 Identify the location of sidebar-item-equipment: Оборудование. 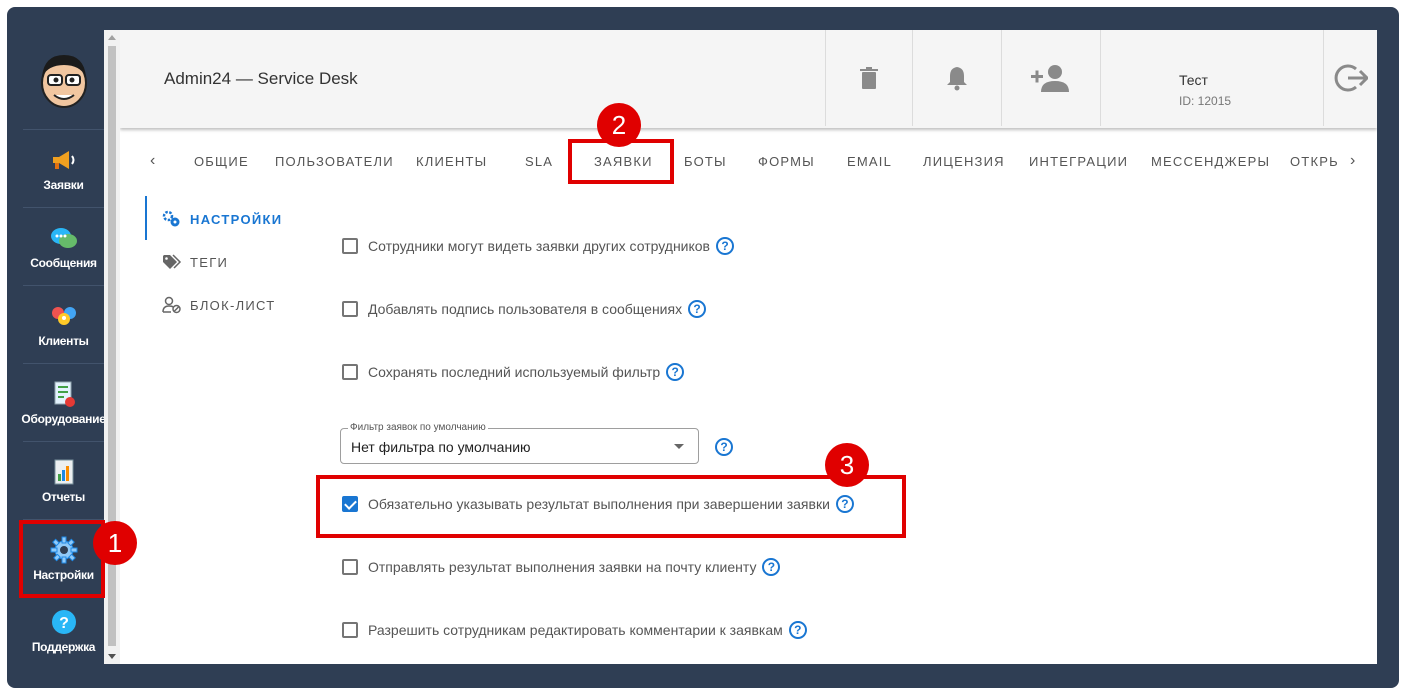
(63, 403).